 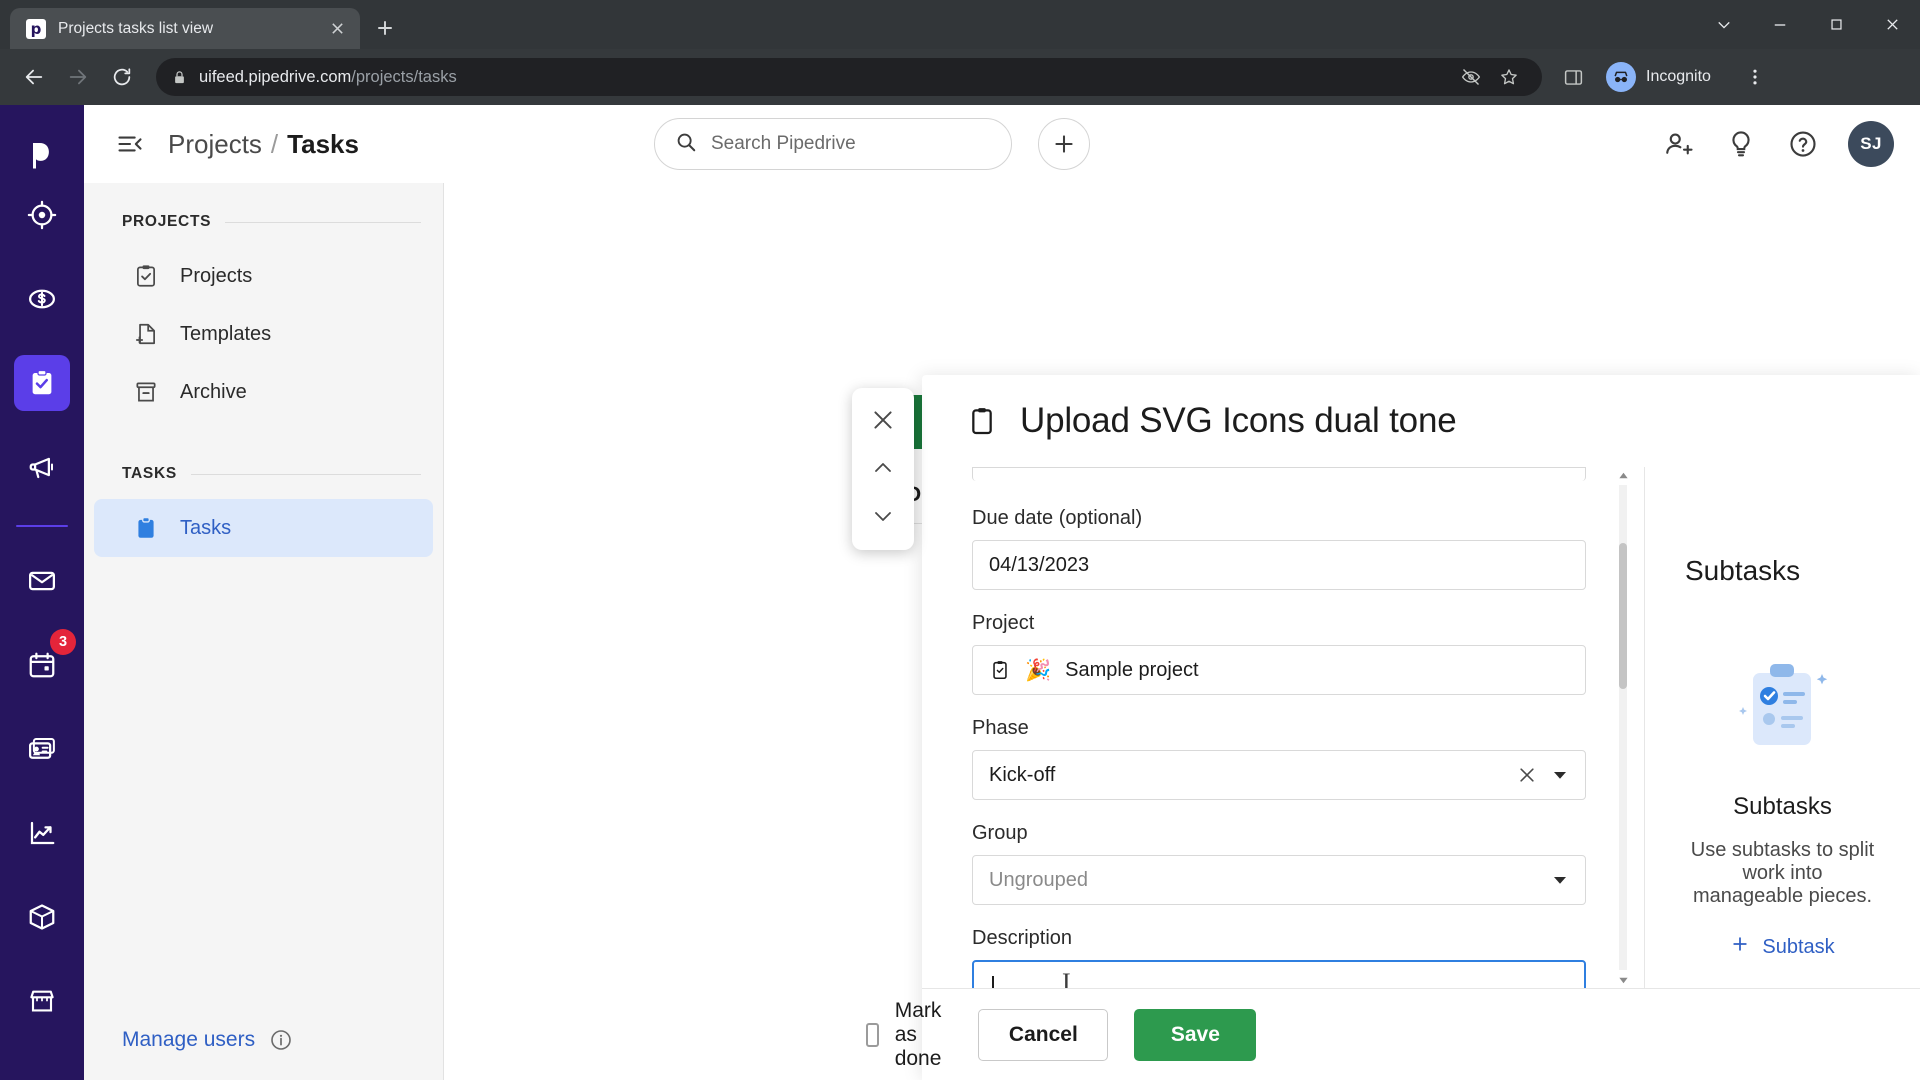 I want to click on sidebar-item-templates: Templates, so click(x=263, y=334).